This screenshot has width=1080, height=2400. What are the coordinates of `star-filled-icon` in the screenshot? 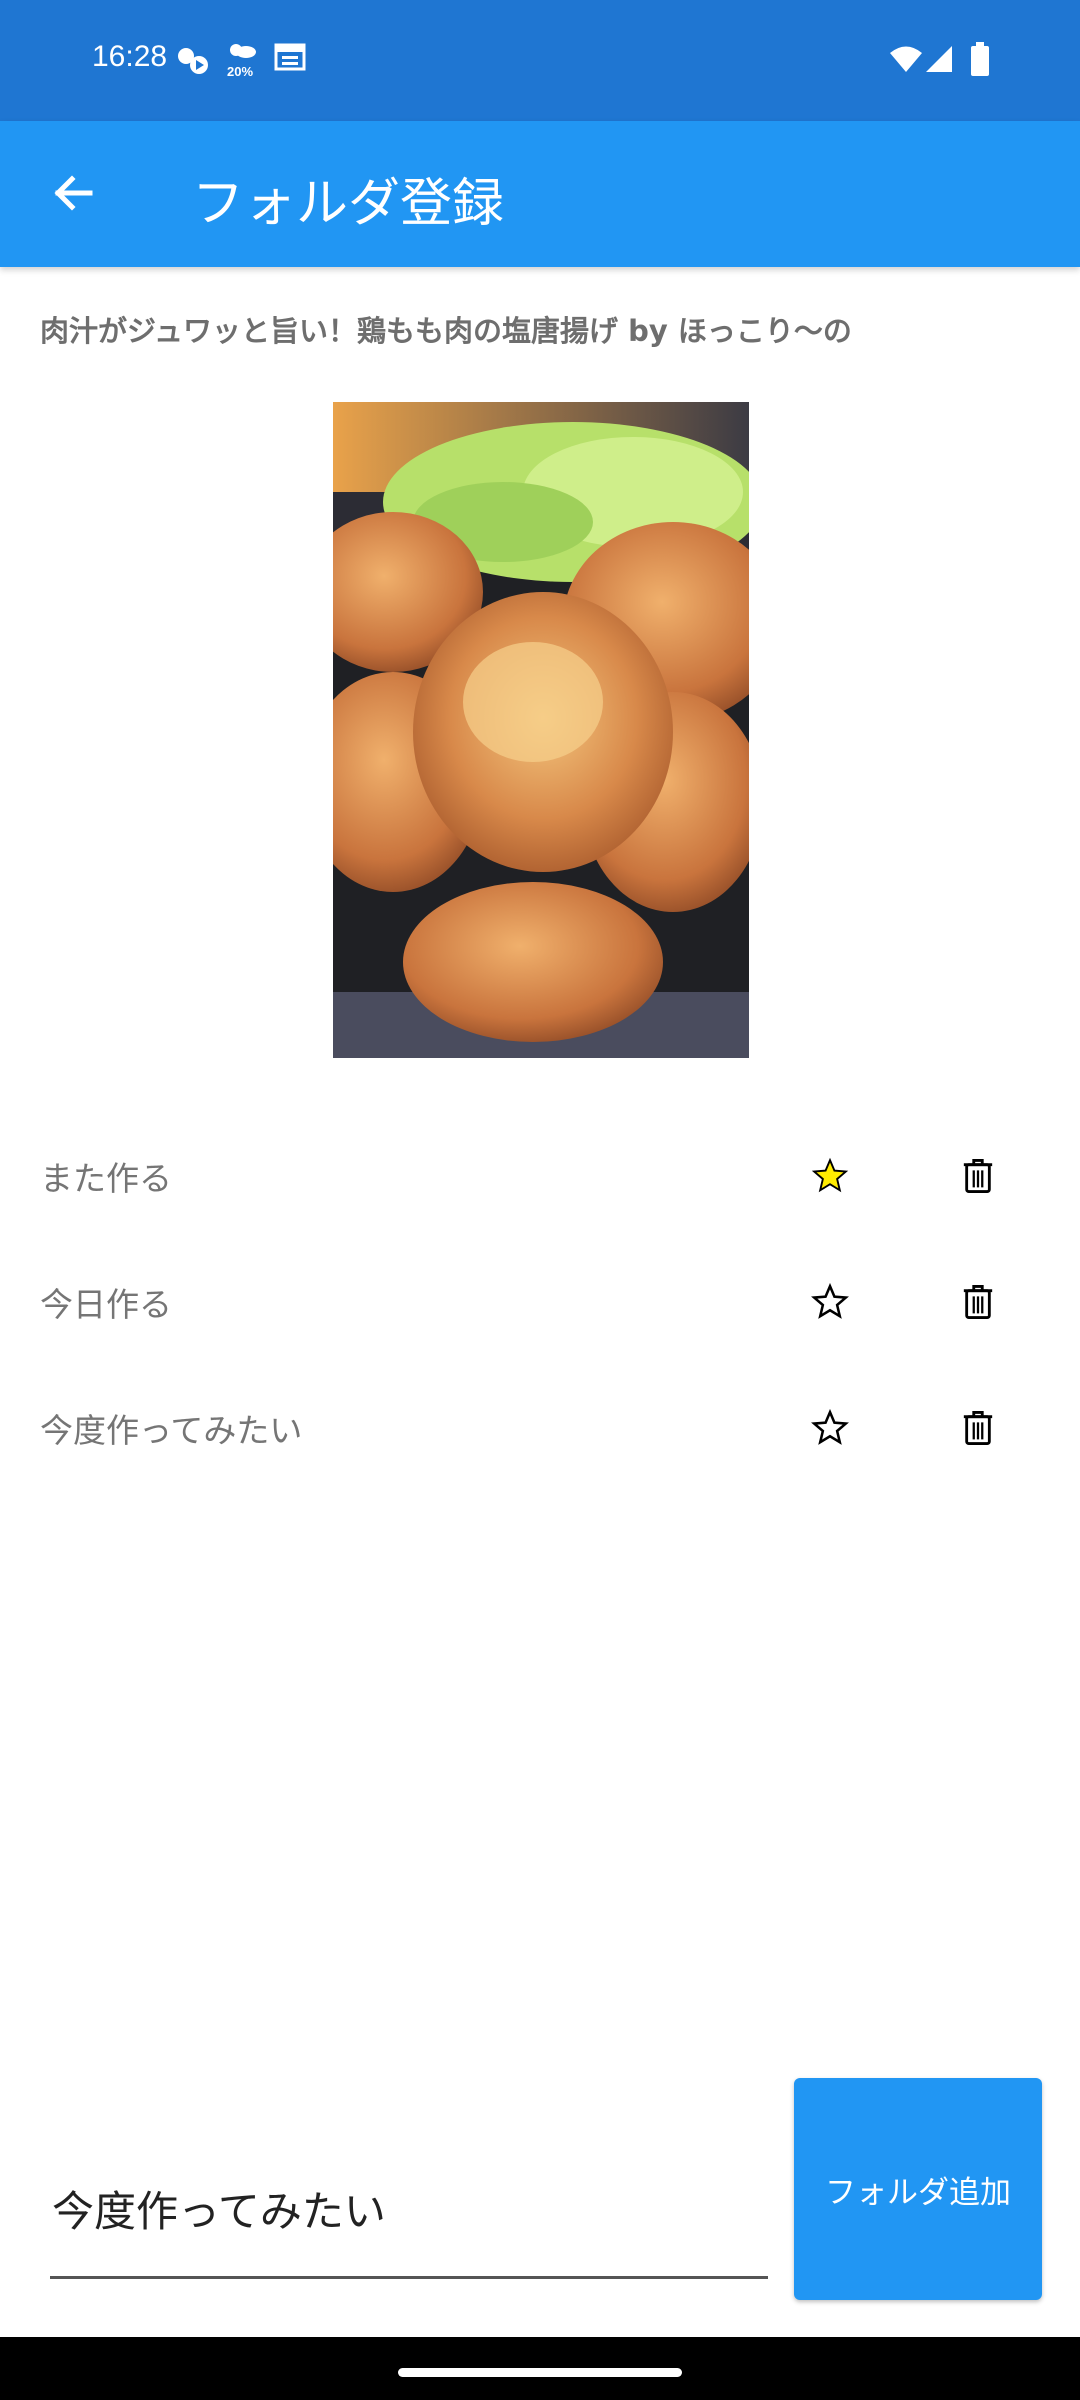 It's located at (830, 1175).